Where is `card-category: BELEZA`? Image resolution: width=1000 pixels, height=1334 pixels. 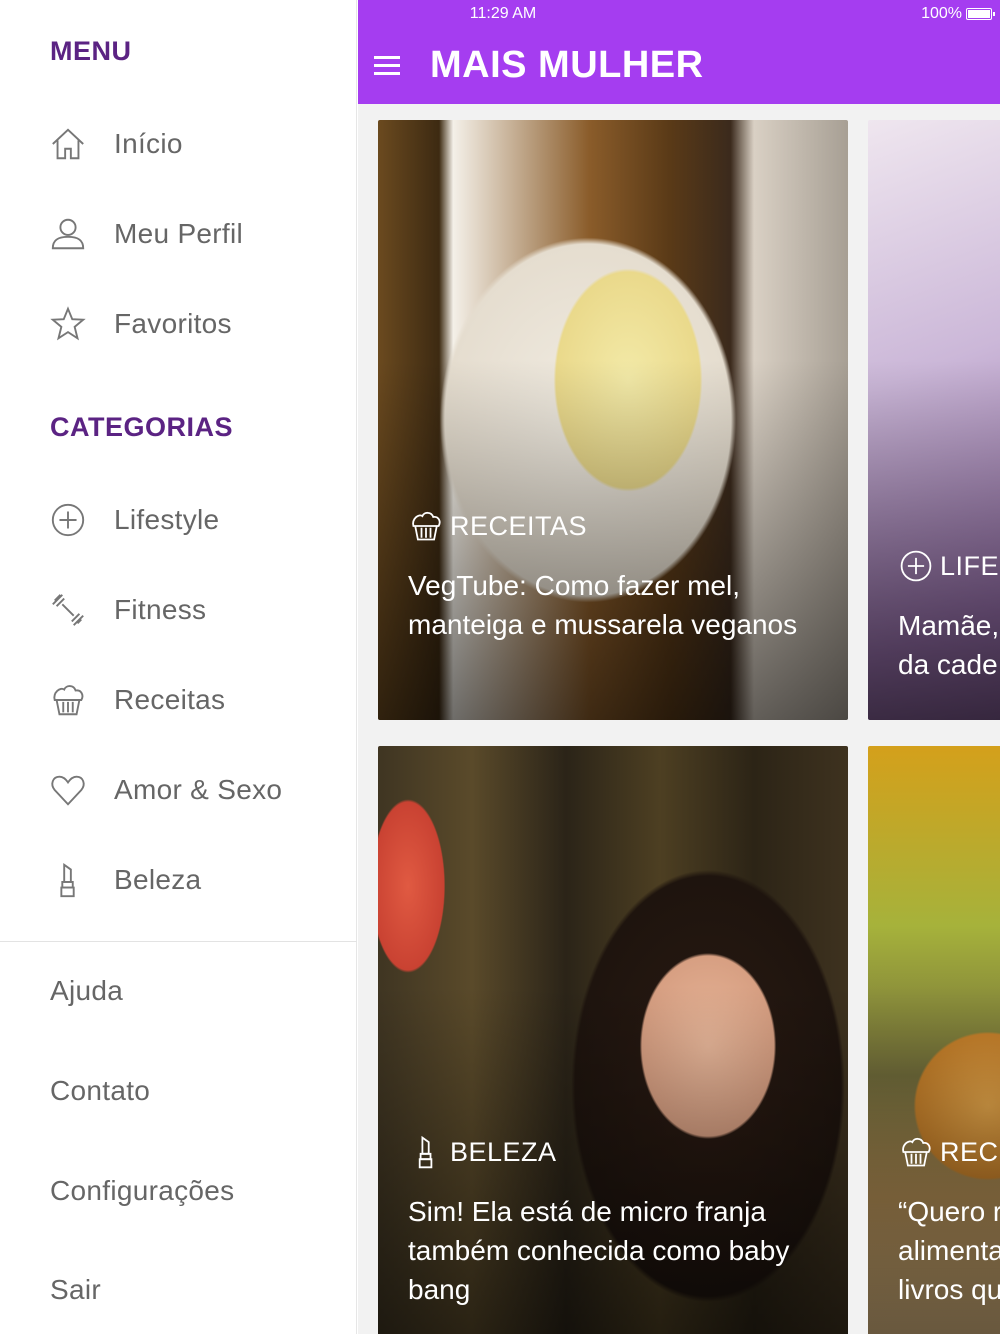 card-category: BELEZA is located at coordinates (482, 1152).